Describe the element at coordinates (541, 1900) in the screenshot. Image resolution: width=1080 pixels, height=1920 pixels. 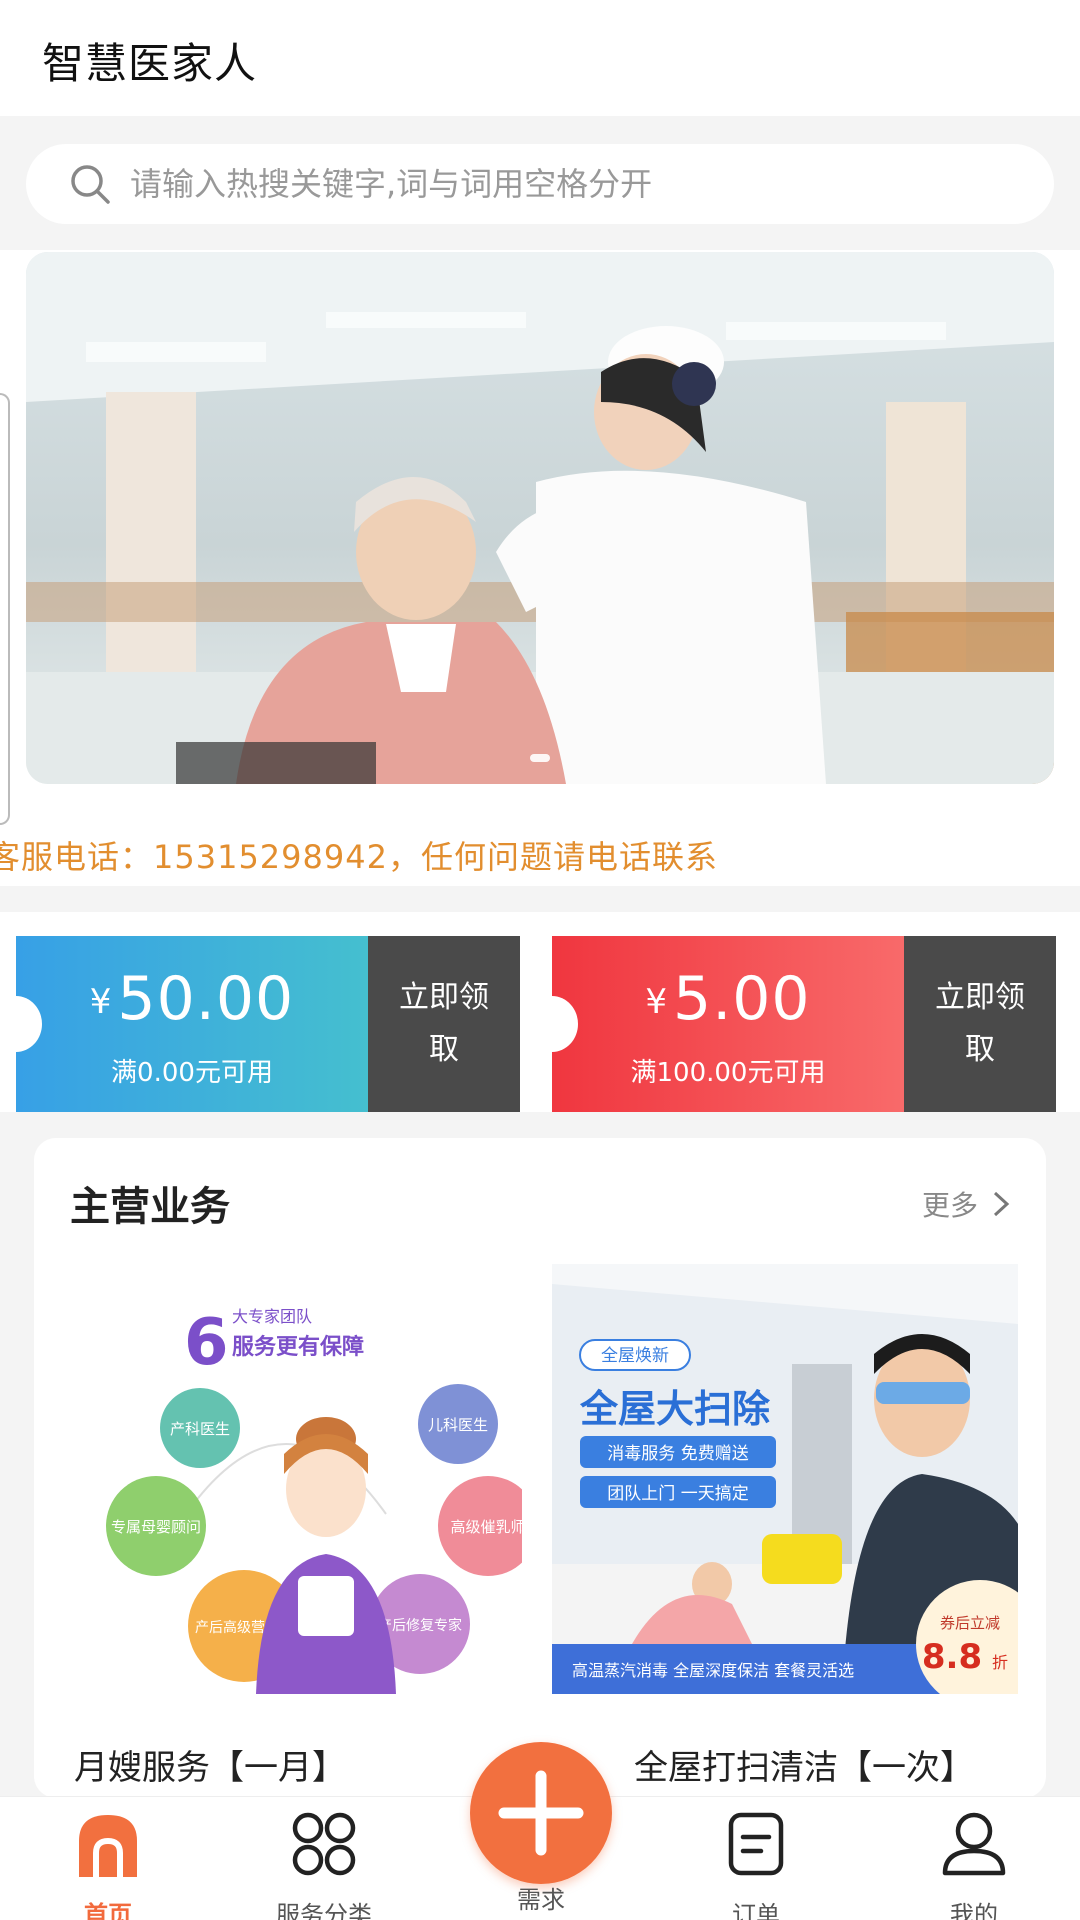
I see `tab-label: 需求` at that location.